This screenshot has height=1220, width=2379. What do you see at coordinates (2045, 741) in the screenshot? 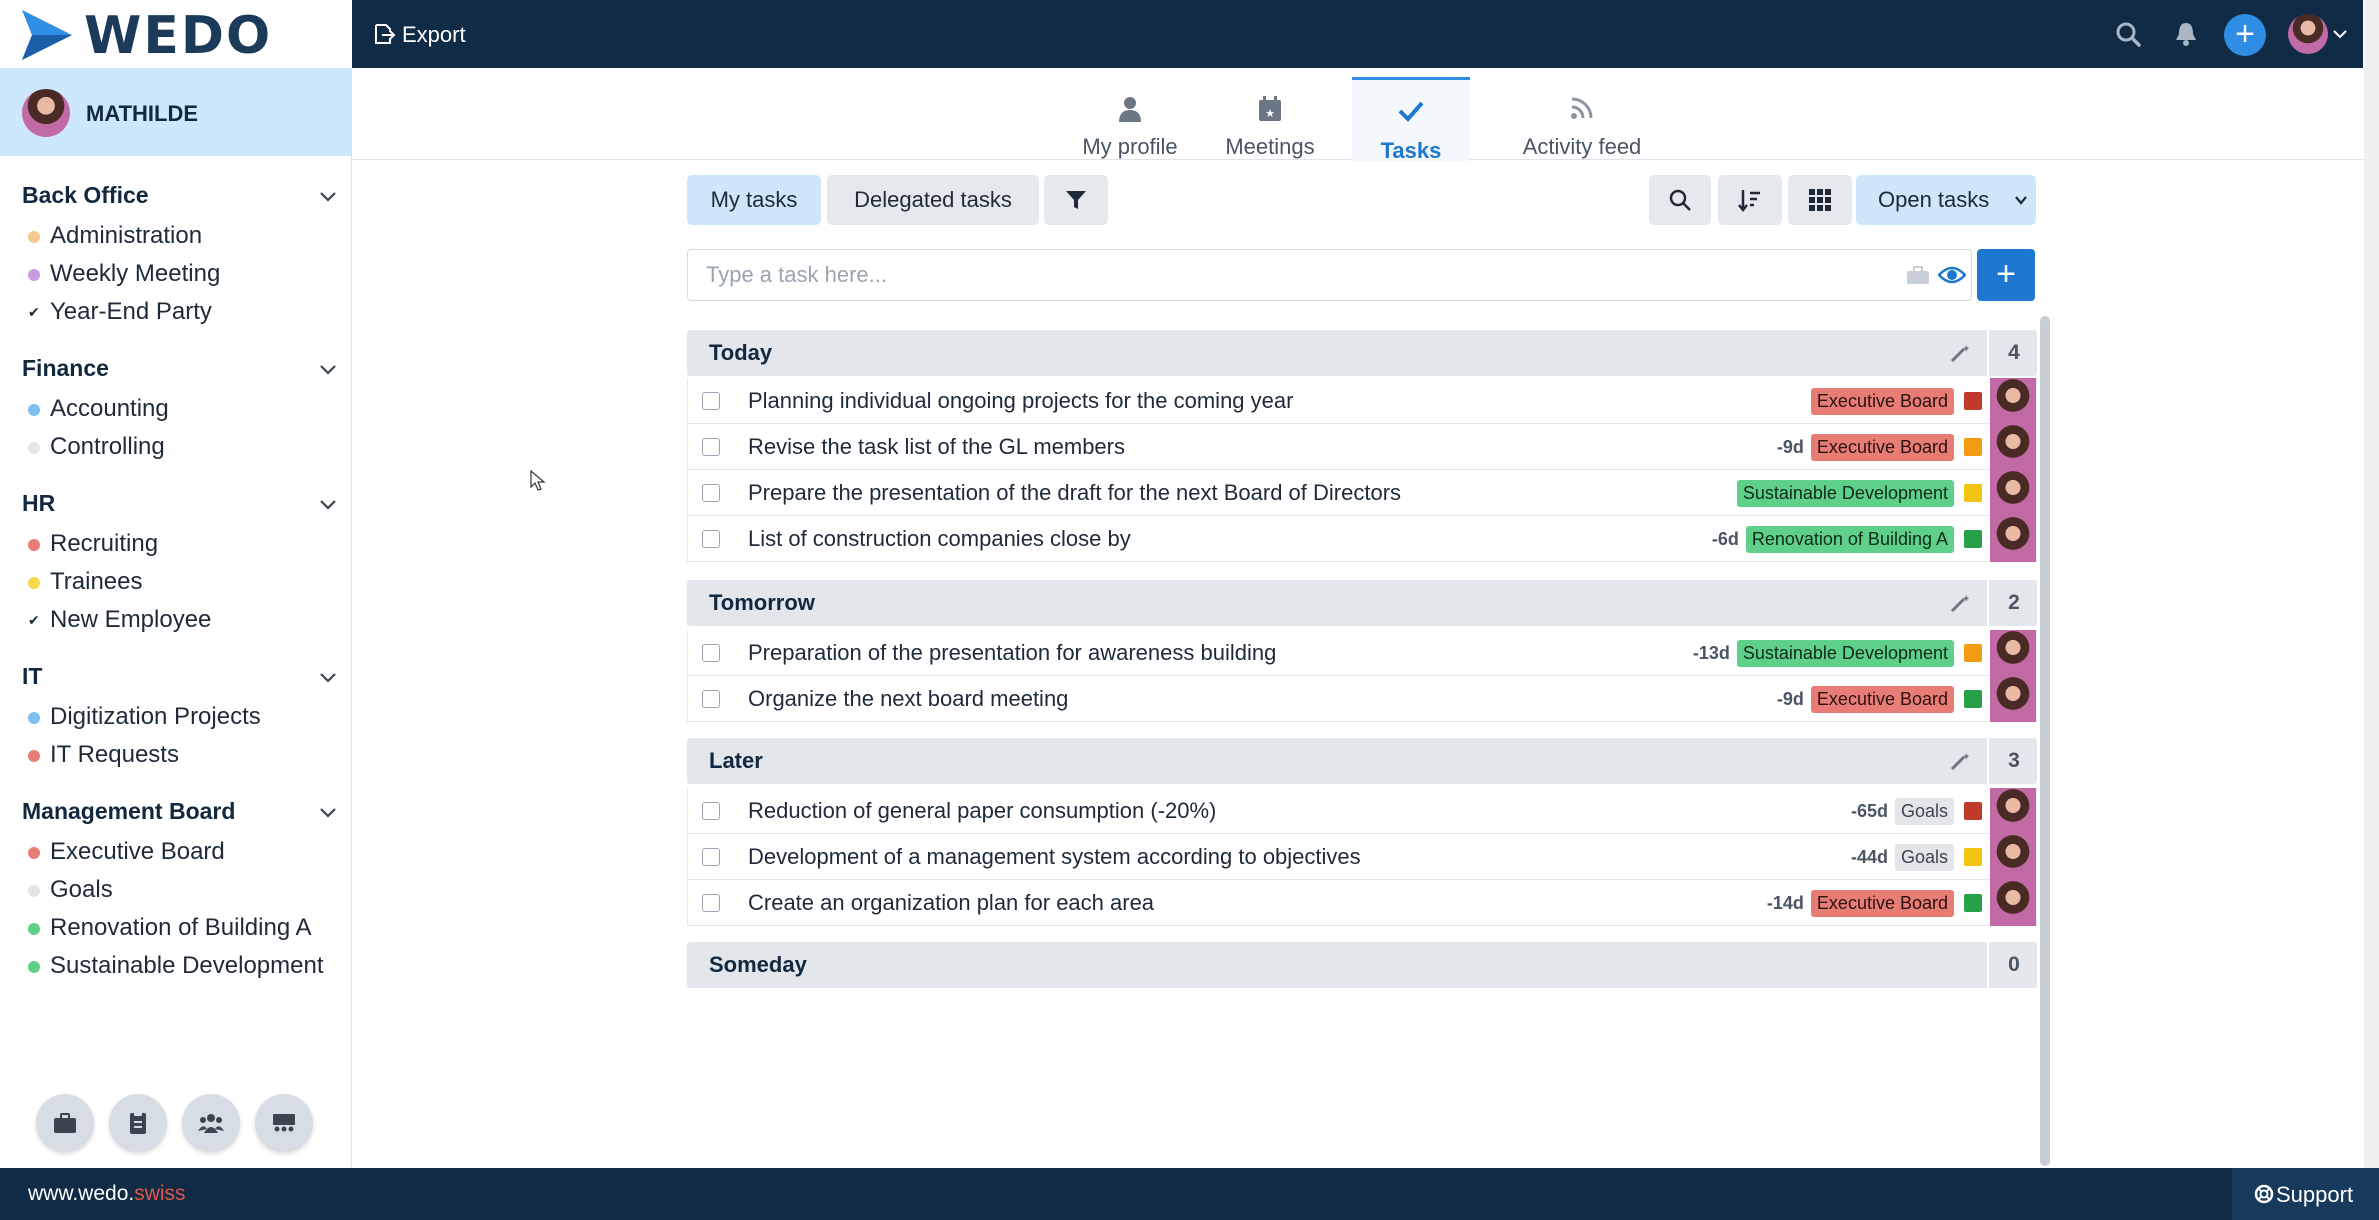
I see `task-list-scrollbar` at bounding box center [2045, 741].